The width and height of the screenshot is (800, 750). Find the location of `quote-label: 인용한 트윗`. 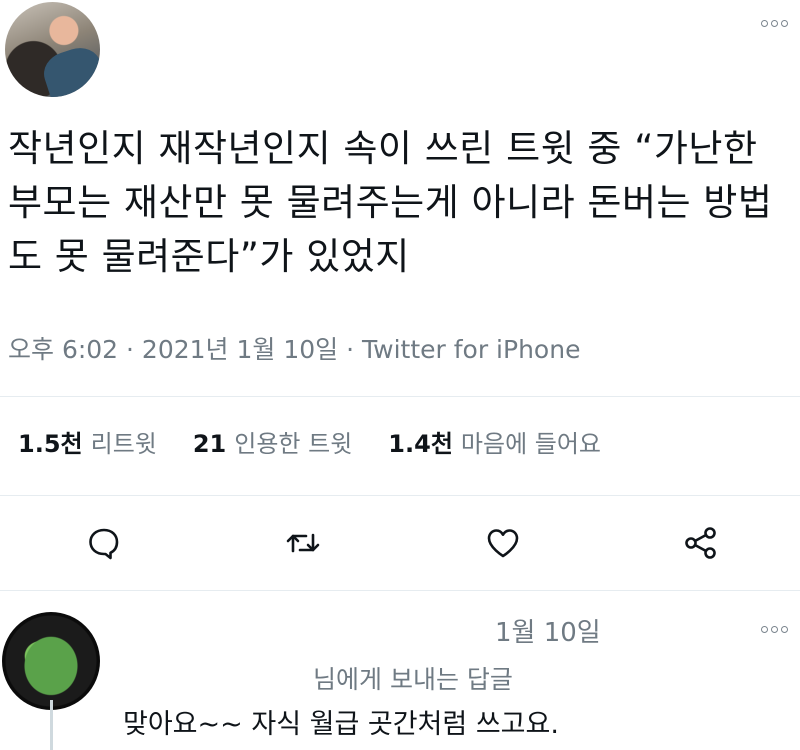

quote-label: 인용한 트윗 is located at coordinates (293, 444).